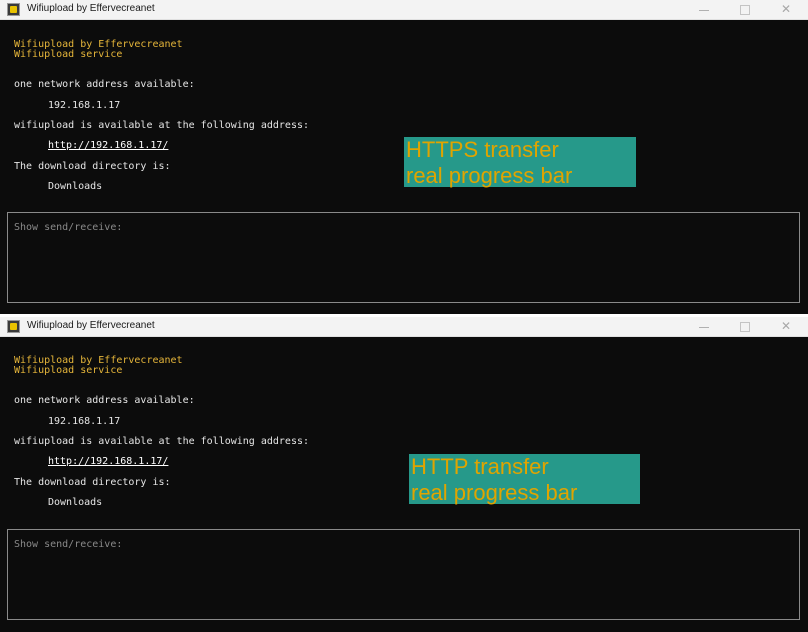 This screenshot has width=808, height=632. I want to click on feature-badge: HTTP transfer real progress bar, so click(524, 479).